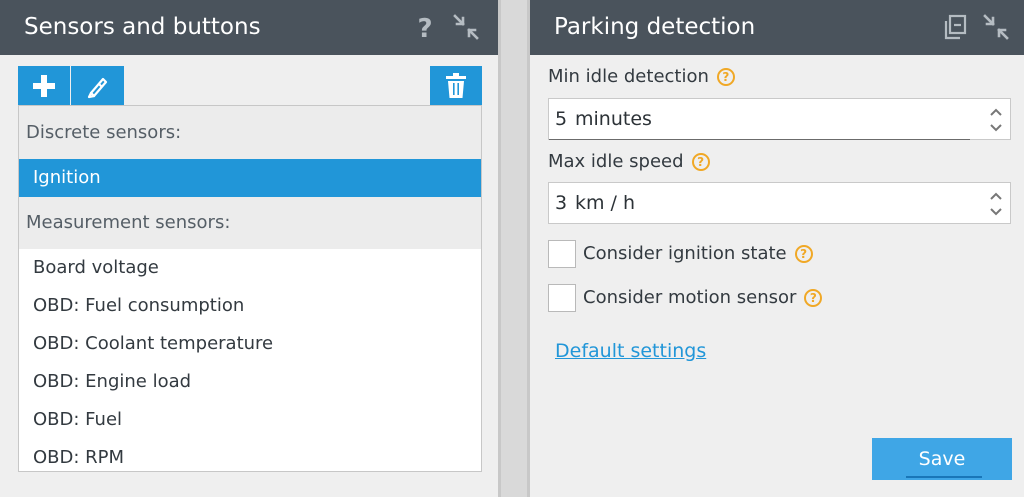 The image size is (1024, 497). I want to click on motion-checkbox, so click(562, 298).